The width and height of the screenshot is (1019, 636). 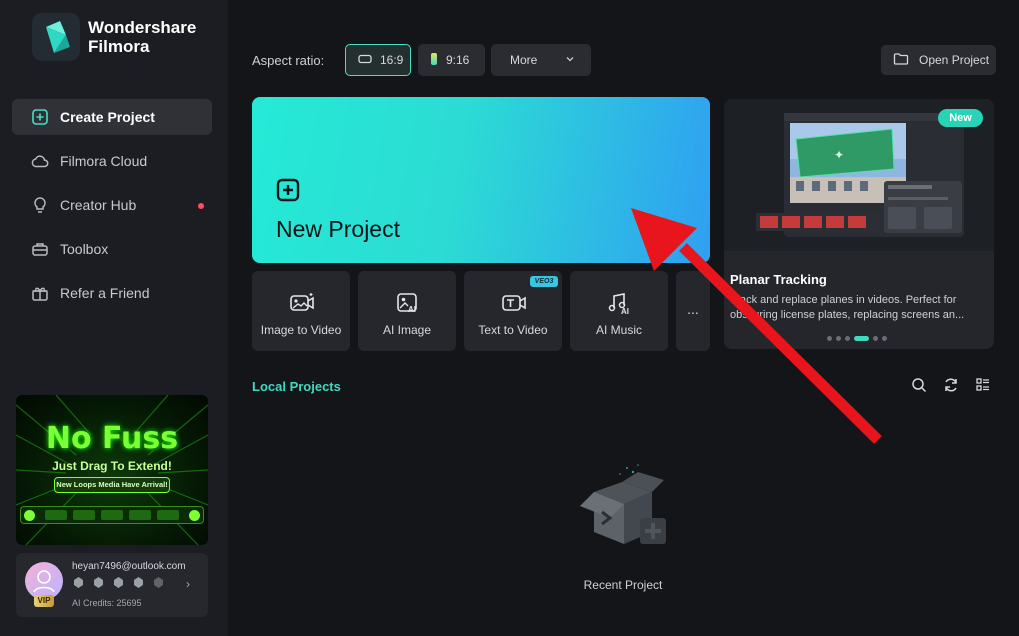 I want to click on sidebar-item-creator-hub: Creator Hub, so click(x=112, y=205).